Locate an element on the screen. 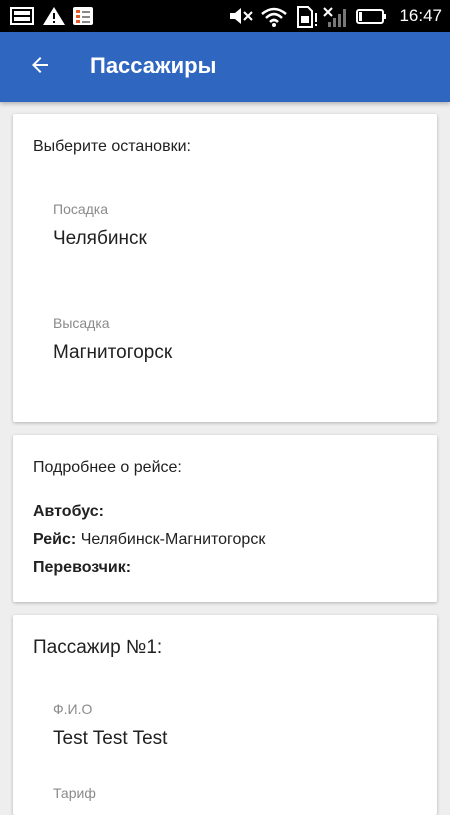  passenger-heading: Пассажир №1: is located at coordinates (98, 647).